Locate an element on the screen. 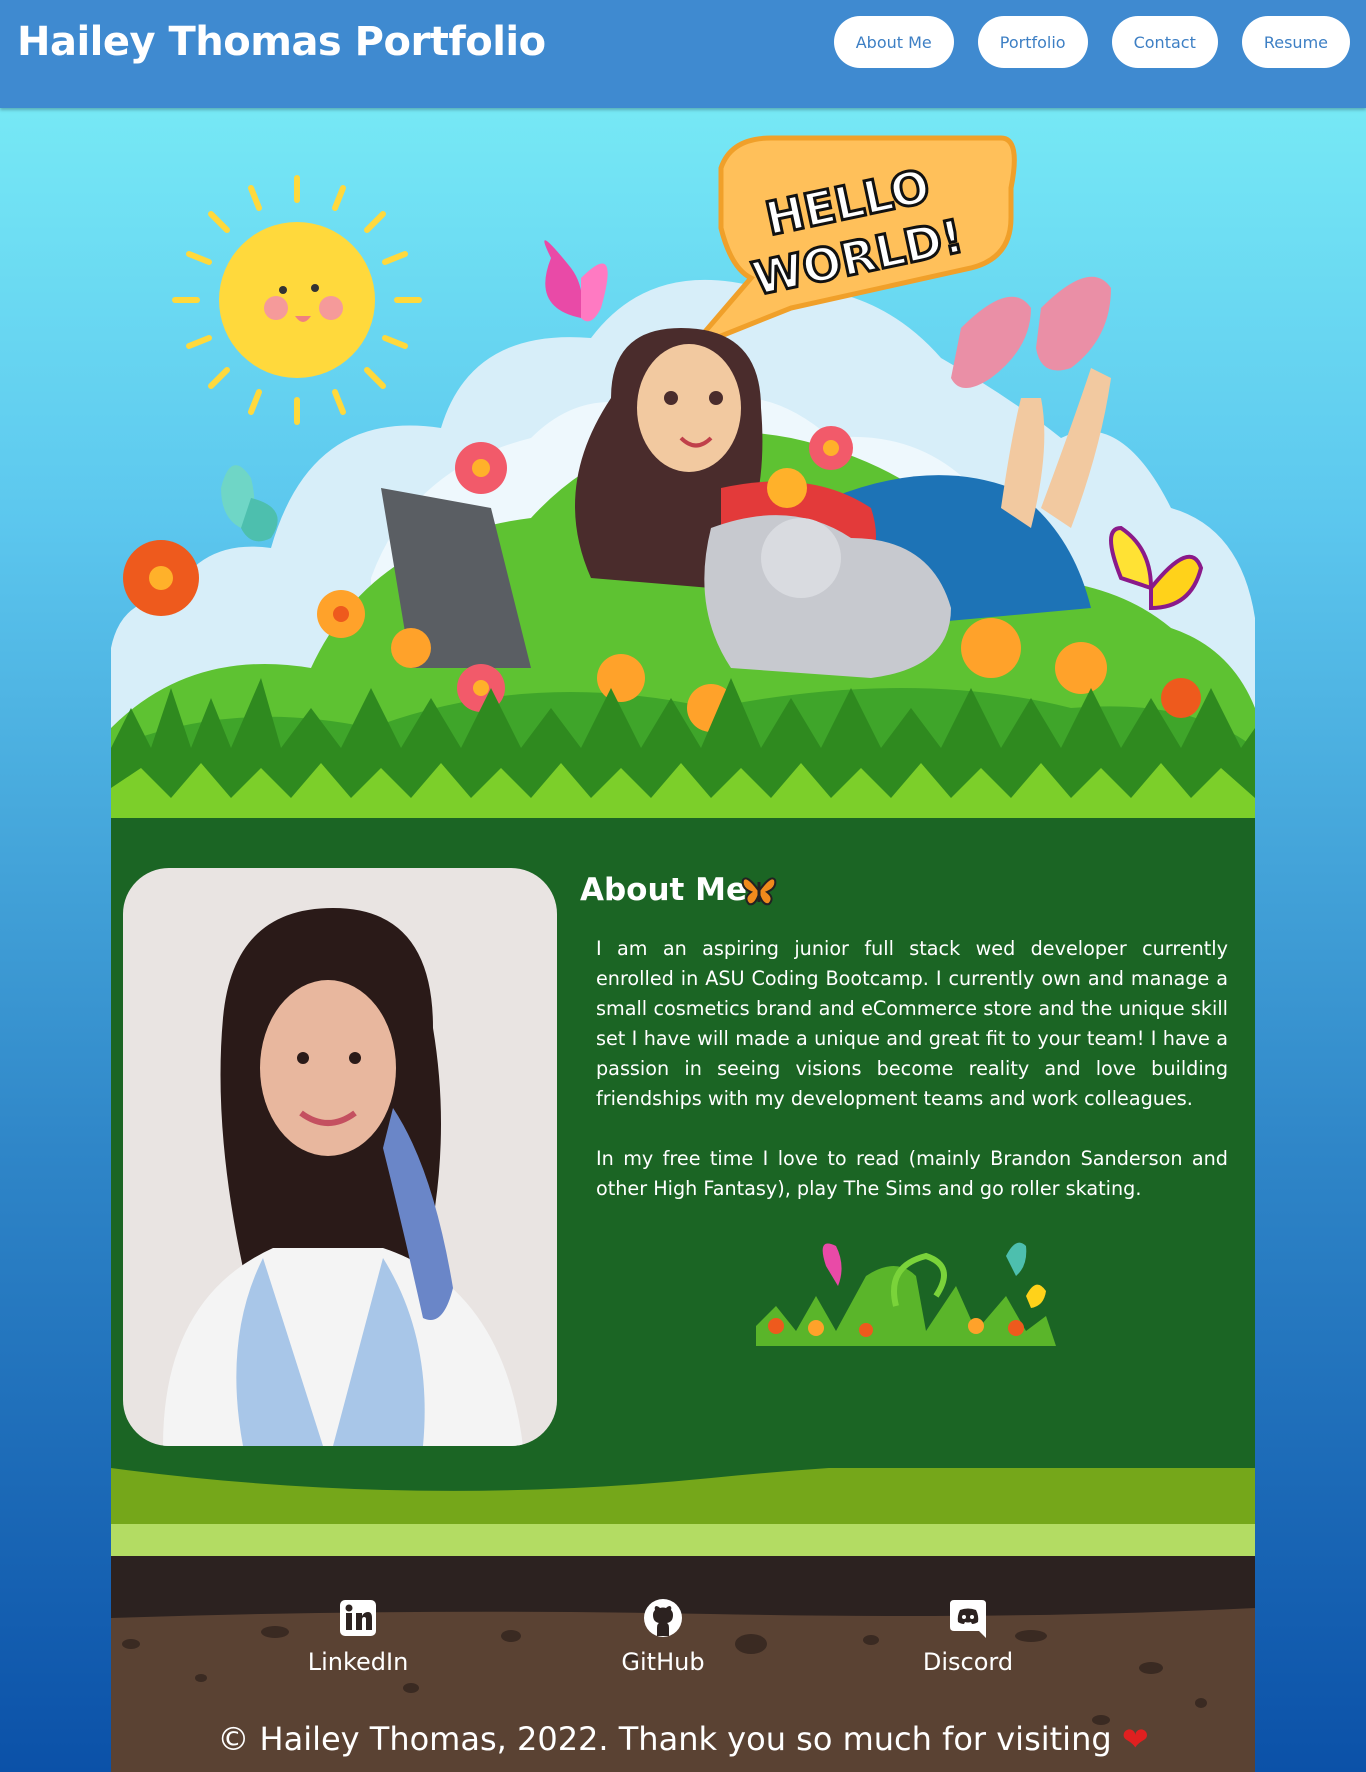  site-title: Hailey Thomas Portfolio is located at coordinates (281, 42).